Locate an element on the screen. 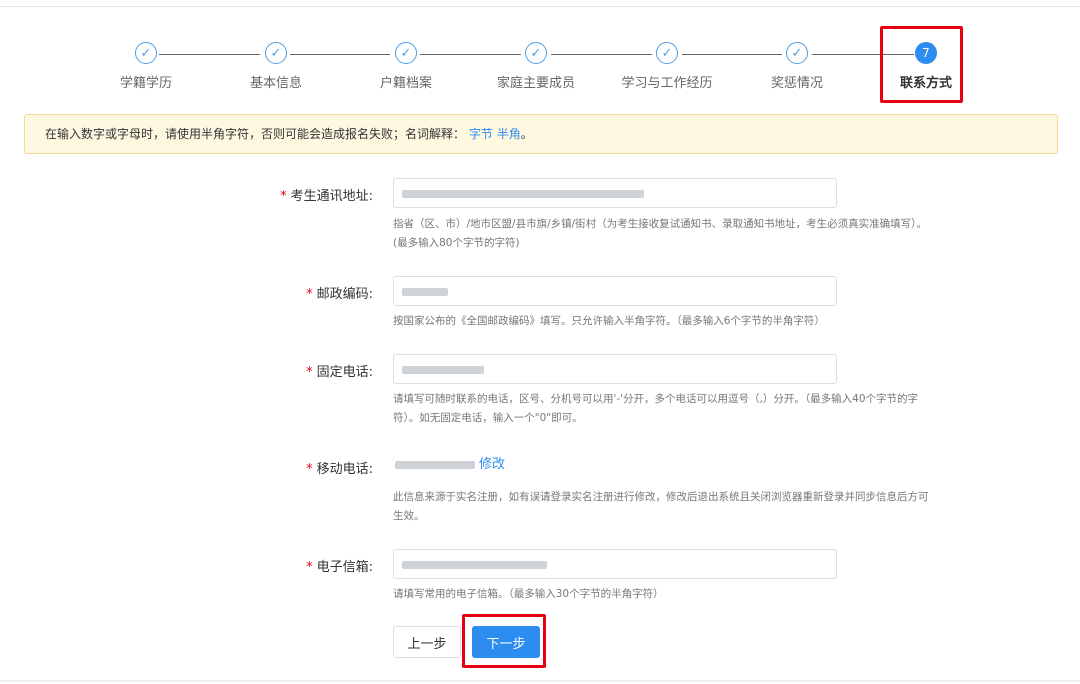 The width and height of the screenshot is (1080, 684). notice-end: 。 is located at coordinates (526, 134).